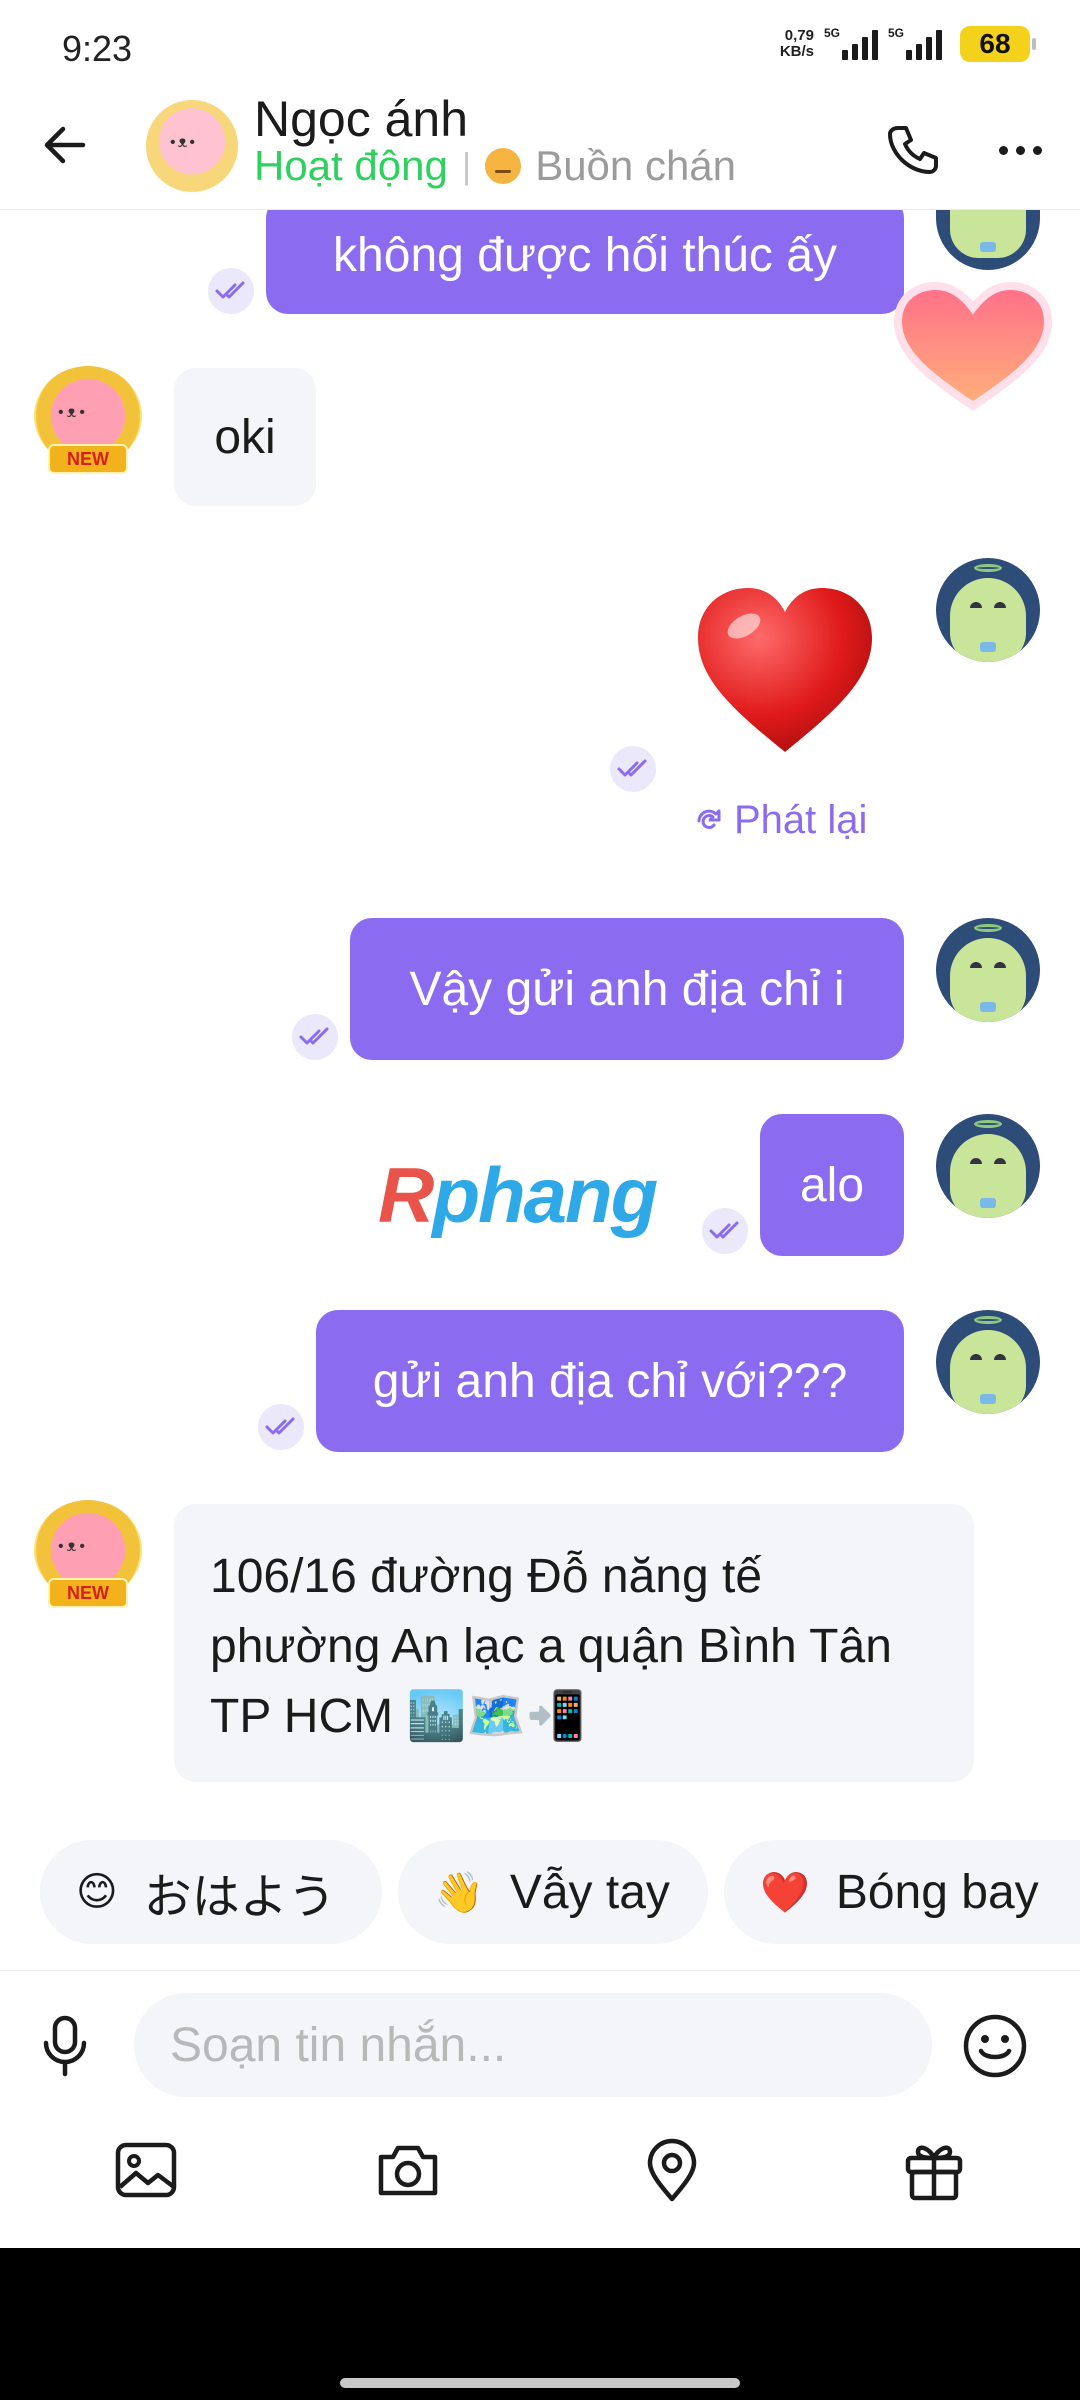 The height and width of the screenshot is (2400, 1080). I want to click on battery-icon: 68, so click(998, 44).